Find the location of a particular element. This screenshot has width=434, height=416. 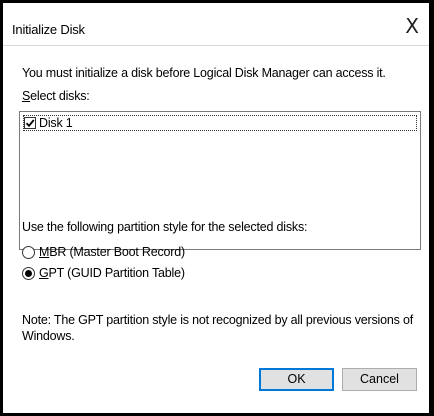

radio-selected-dot-icon is located at coordinates (28, 273).